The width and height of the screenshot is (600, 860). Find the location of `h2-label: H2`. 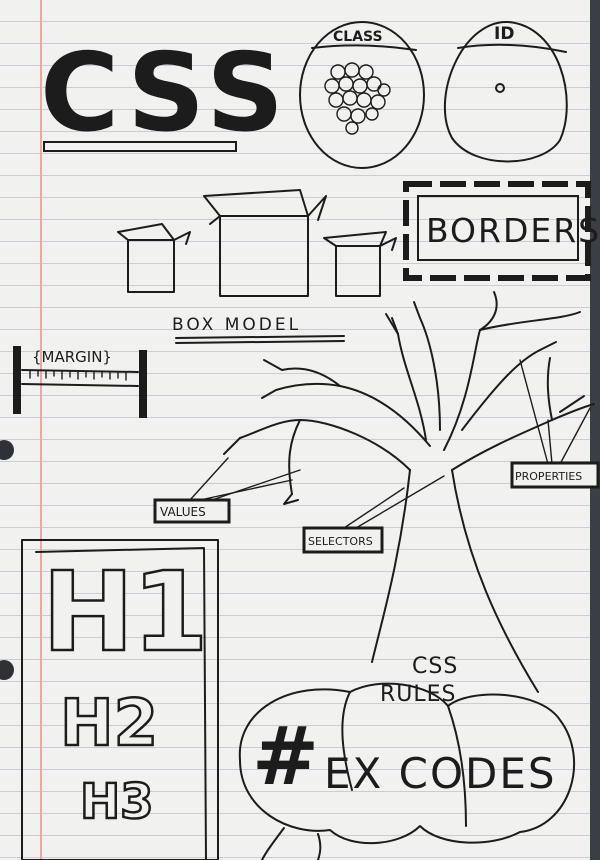

h2-label: H2 is located at coordinates (109, 724).